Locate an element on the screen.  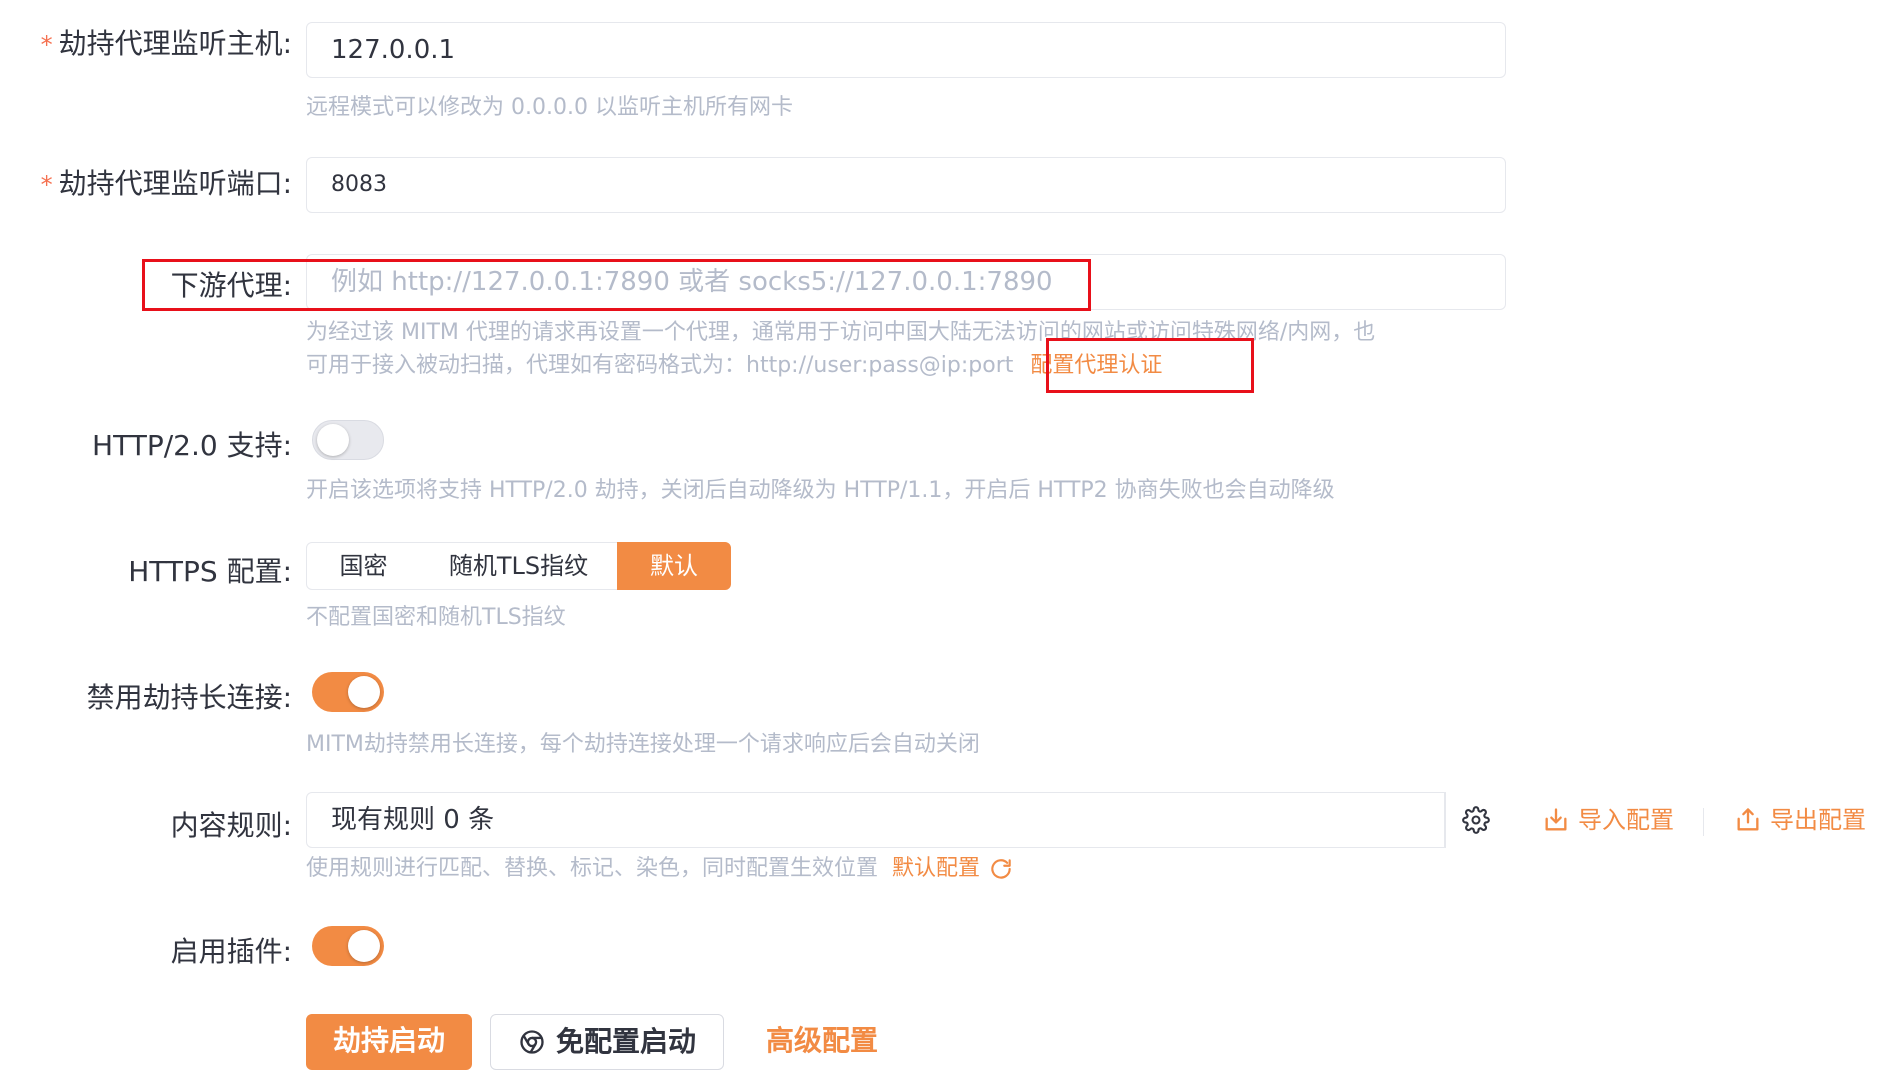
plugins-label: 启用插件: is located at coordinates (231, 951).